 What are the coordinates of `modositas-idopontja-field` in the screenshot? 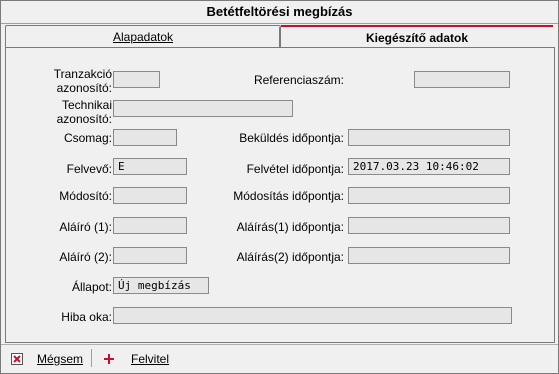 It's located at (429, 195).